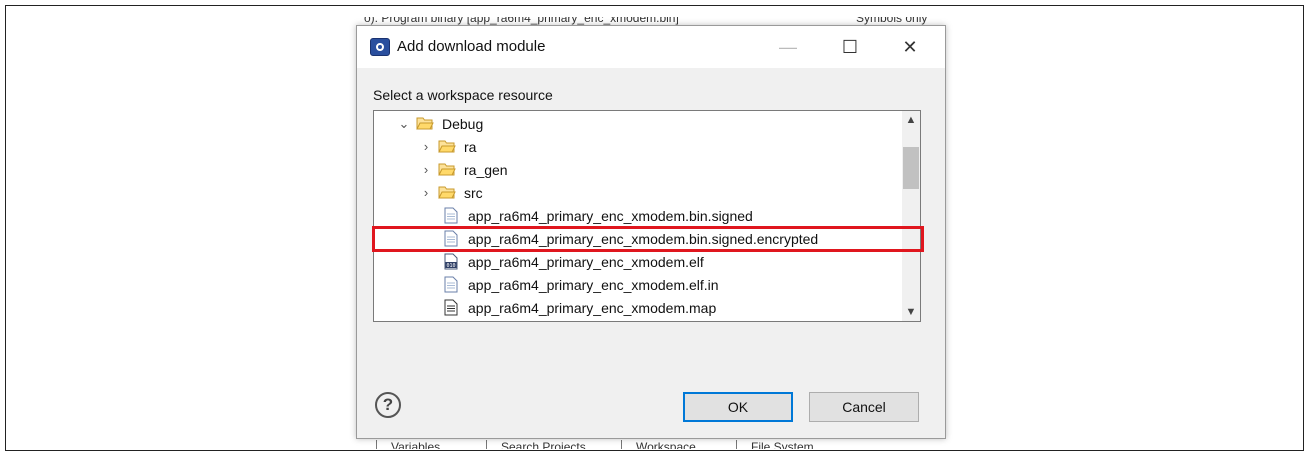  Describe the element at coordinates (451, 266) in the screenshot. I see `svg-text: 010` at that location.